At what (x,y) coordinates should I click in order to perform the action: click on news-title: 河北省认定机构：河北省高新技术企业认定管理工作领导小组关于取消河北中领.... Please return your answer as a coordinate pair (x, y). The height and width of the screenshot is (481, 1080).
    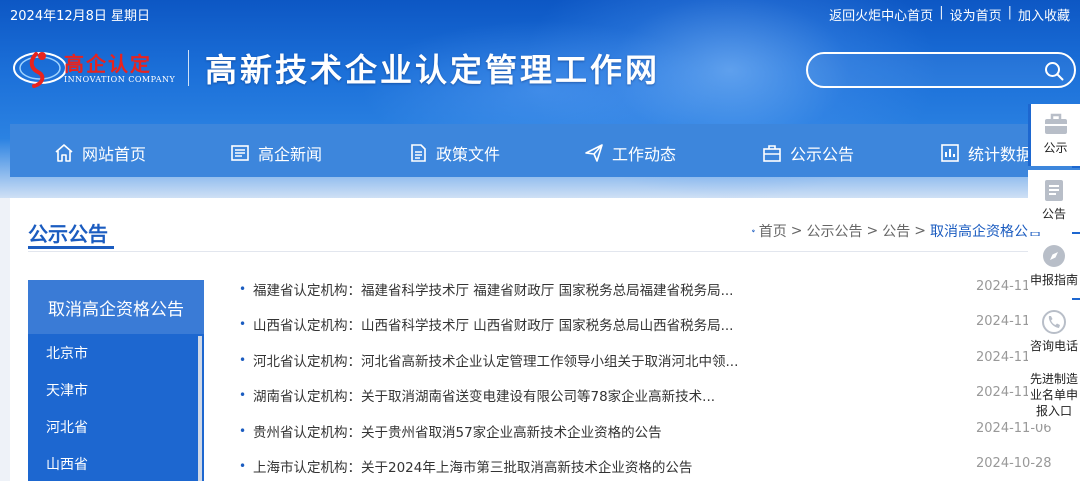
    Looking at the image, I should click on (603, 360).